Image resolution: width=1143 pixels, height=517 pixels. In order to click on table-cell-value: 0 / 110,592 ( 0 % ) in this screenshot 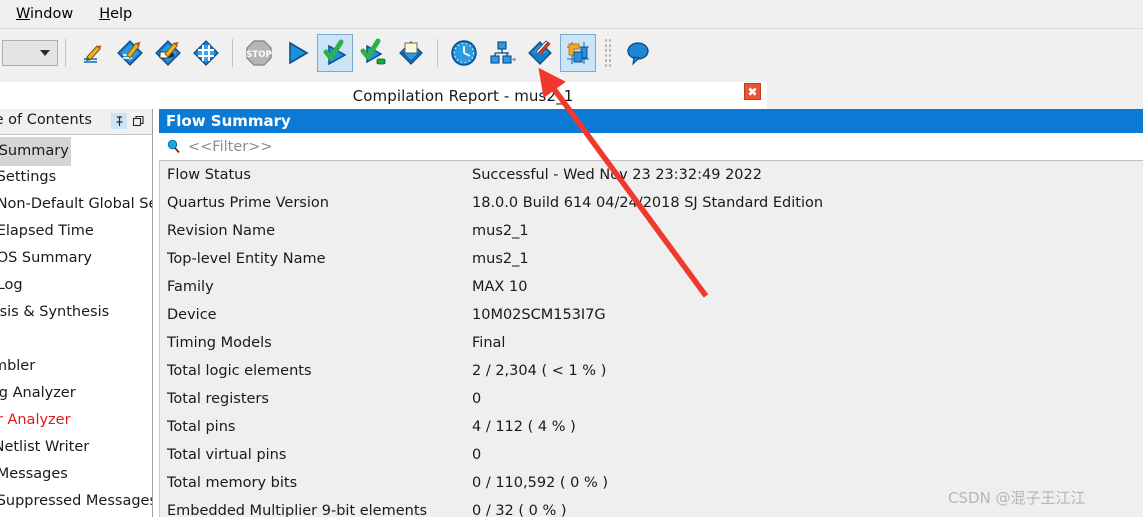, I will do `click(540, 483)`.